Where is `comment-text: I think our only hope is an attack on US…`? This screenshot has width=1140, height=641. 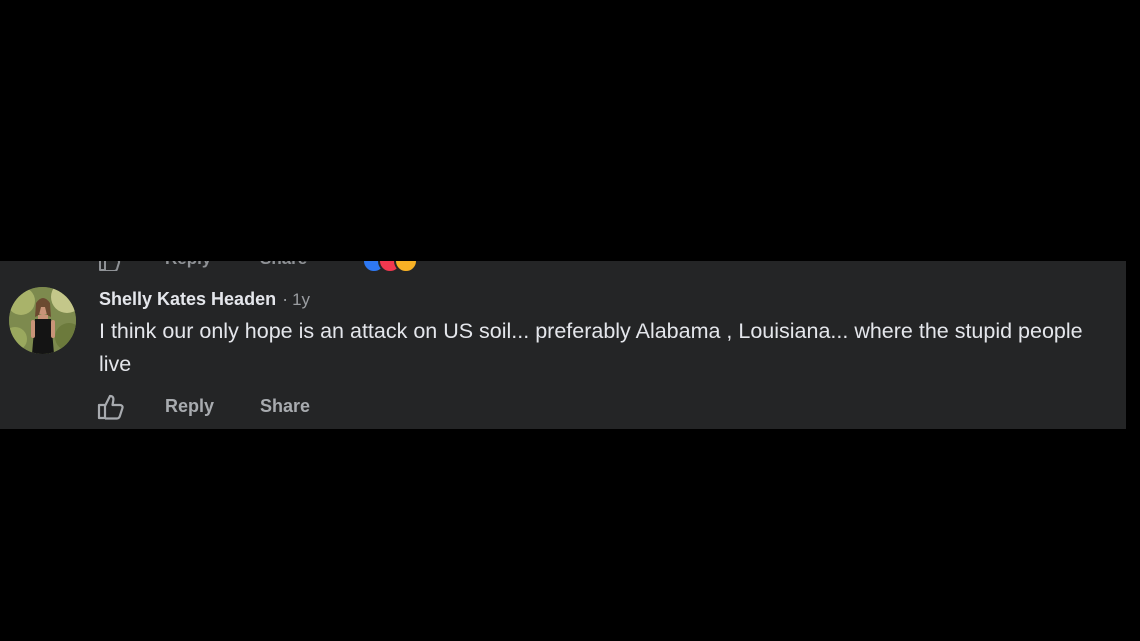
comment-text: I think our only hope is an attack on US… is located at coordinates (591, 347).